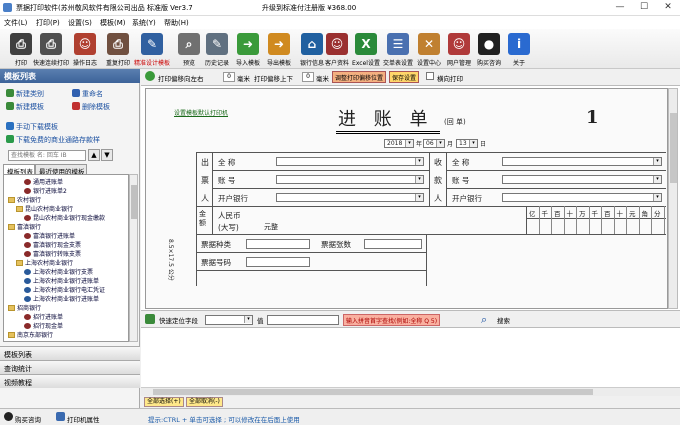 Image resolution: width=680 pixels, height=425 pixels. Describe the element at coordinates (303, 320) in the screenshot. I see `value-input` at that location.